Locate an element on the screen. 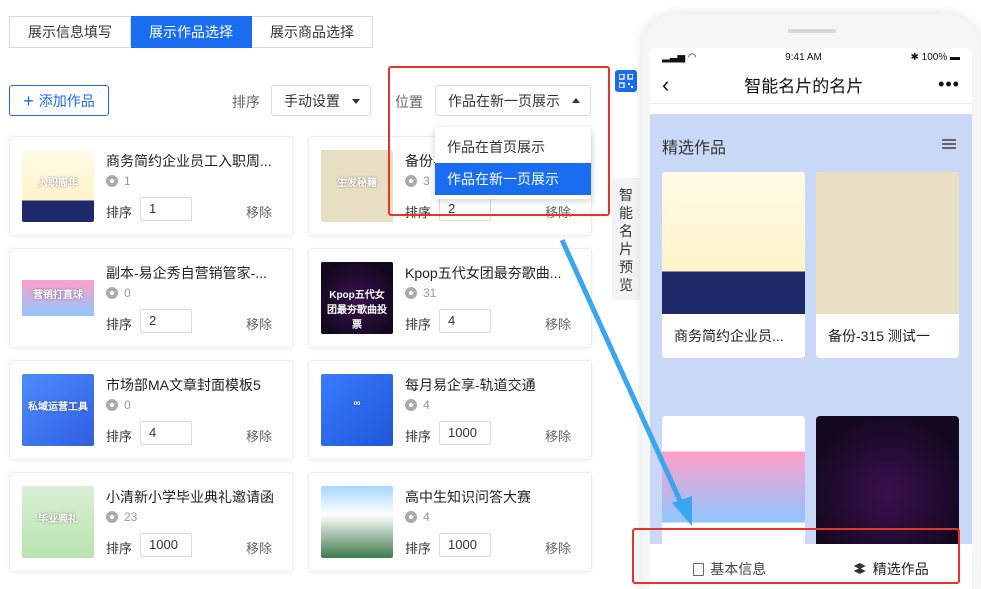 The image size is (981, 589). phone-notch is located at coordinates (812, 31).